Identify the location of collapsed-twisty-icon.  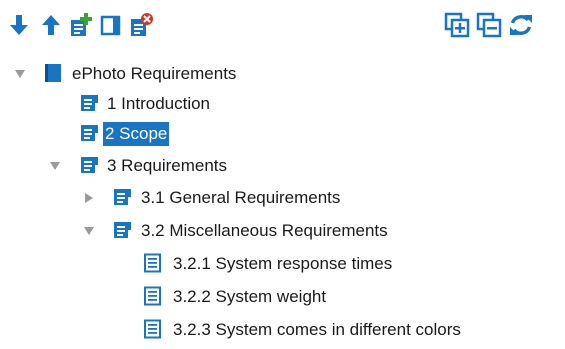
(89, 198).